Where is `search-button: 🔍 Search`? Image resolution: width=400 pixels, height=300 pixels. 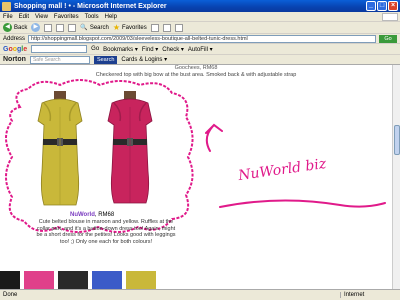 search-button: 🔍 Search is located at coordinates (94, 28).